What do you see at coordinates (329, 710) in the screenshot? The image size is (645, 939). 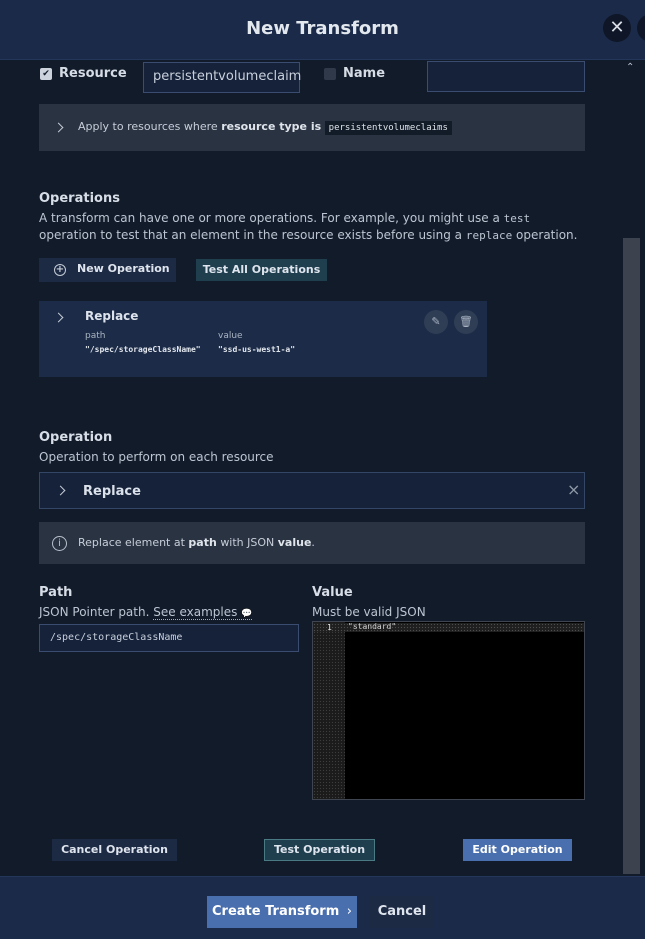 I see `editor-gutter` at bounding box center [329, 710].